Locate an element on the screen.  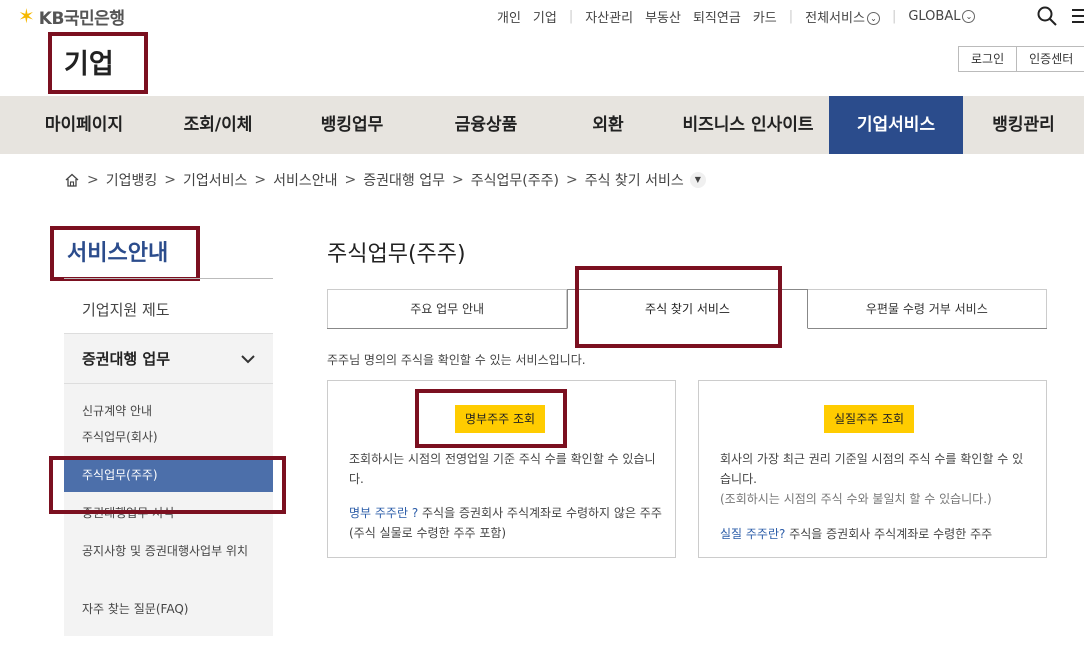
kb-logo: ✶ KB국민은행 is located at coordinates (71, 16).